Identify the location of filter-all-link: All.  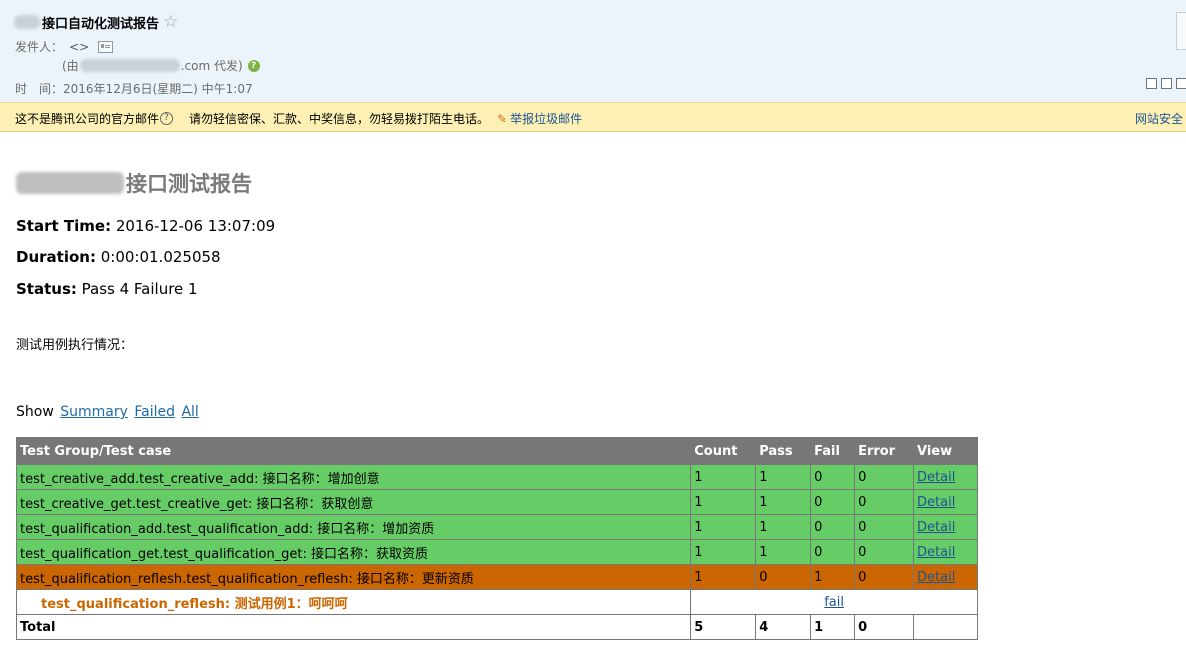
(189, 412).